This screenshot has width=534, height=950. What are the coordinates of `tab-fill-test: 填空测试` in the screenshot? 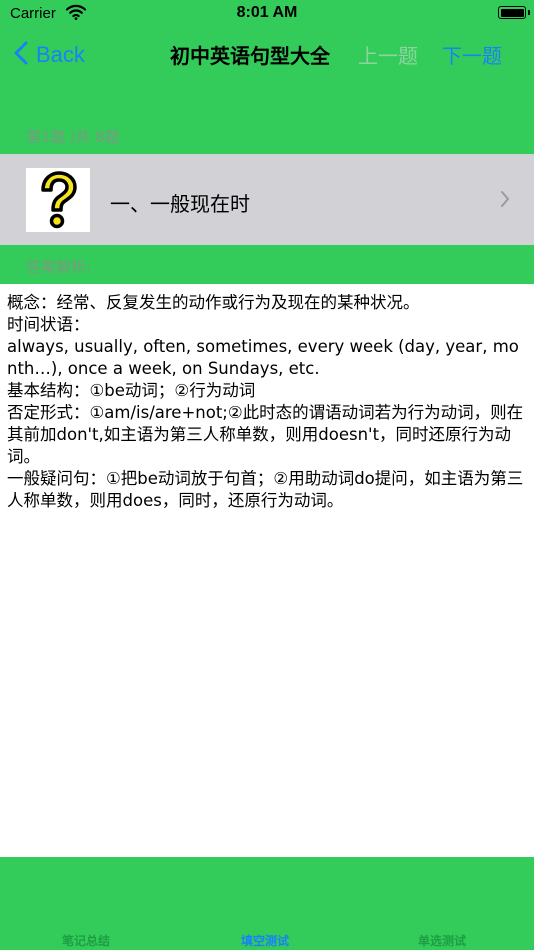 It's located at (265, 940).